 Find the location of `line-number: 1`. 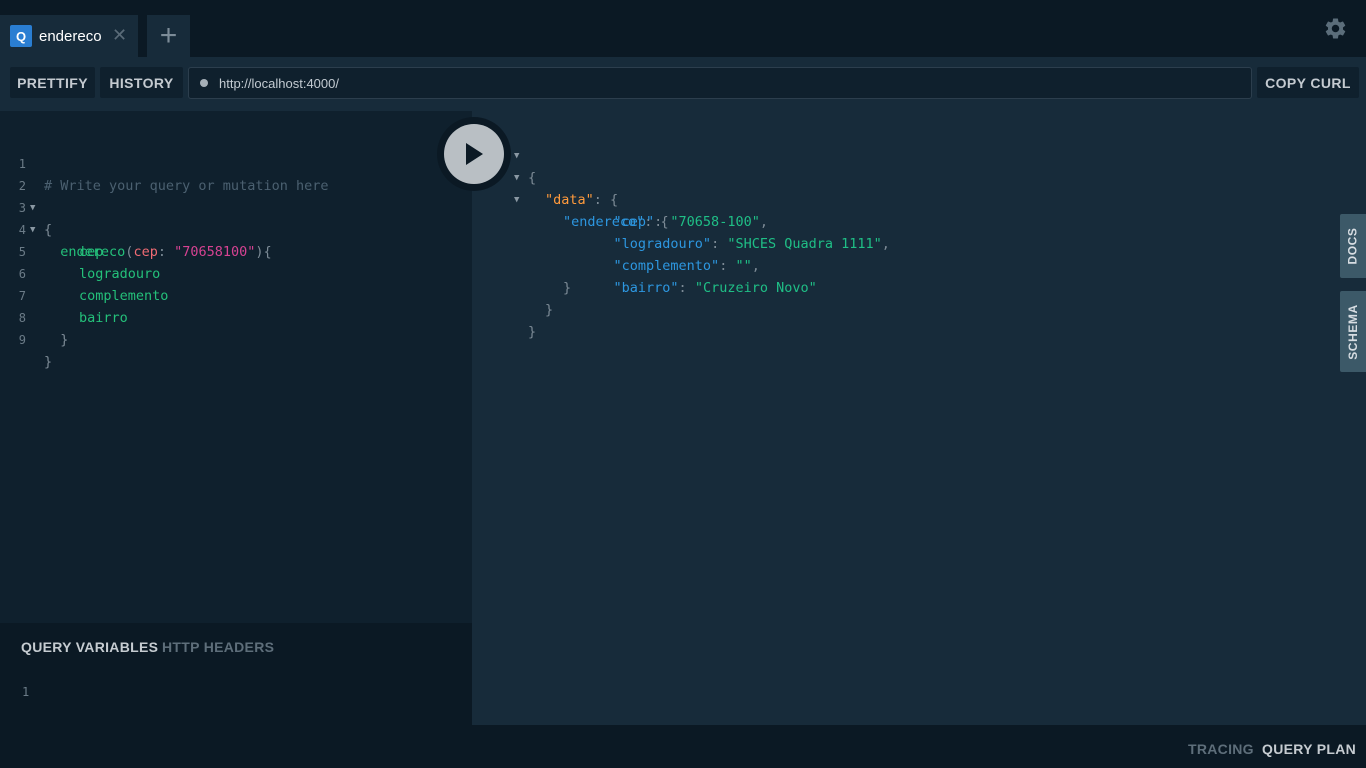

line-number: 1 is located at coordinates (26, 692).